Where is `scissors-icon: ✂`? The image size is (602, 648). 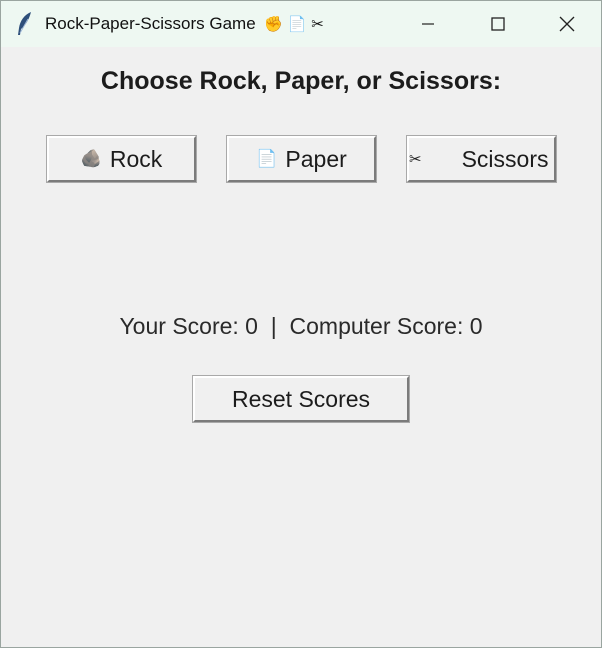
scissors-icon: ✂ is located at coordinates (415, 159).